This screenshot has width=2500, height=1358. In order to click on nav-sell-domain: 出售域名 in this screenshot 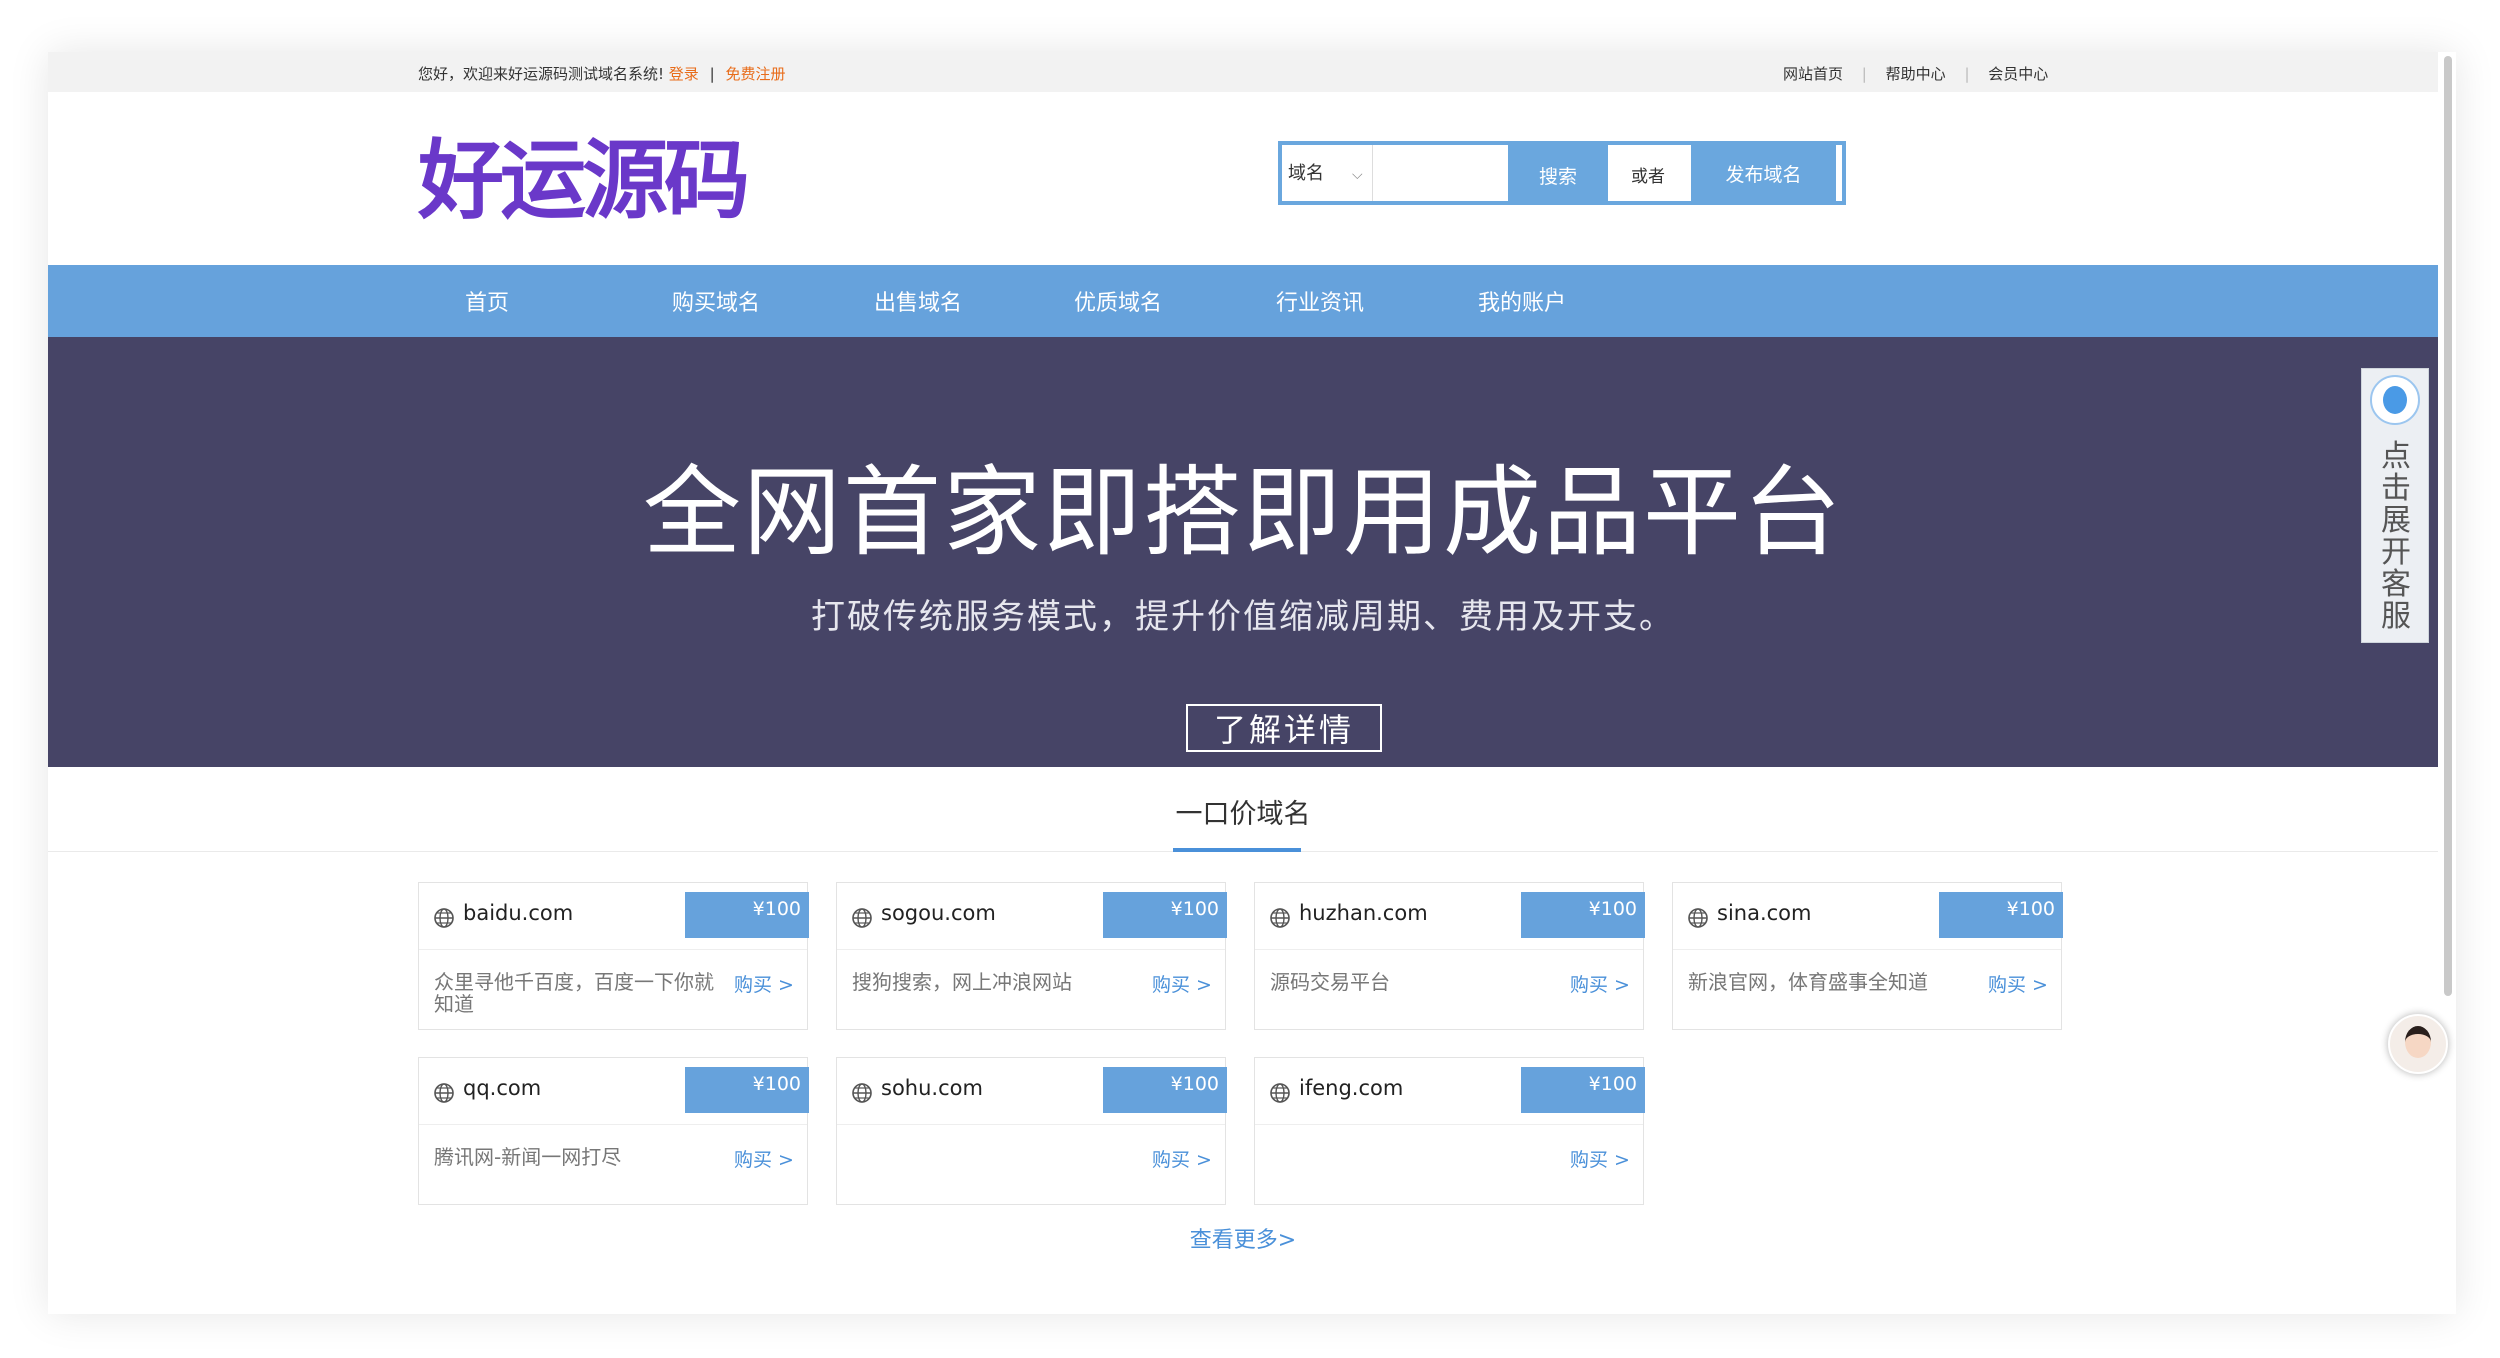, I will do `click(918, 301)`.